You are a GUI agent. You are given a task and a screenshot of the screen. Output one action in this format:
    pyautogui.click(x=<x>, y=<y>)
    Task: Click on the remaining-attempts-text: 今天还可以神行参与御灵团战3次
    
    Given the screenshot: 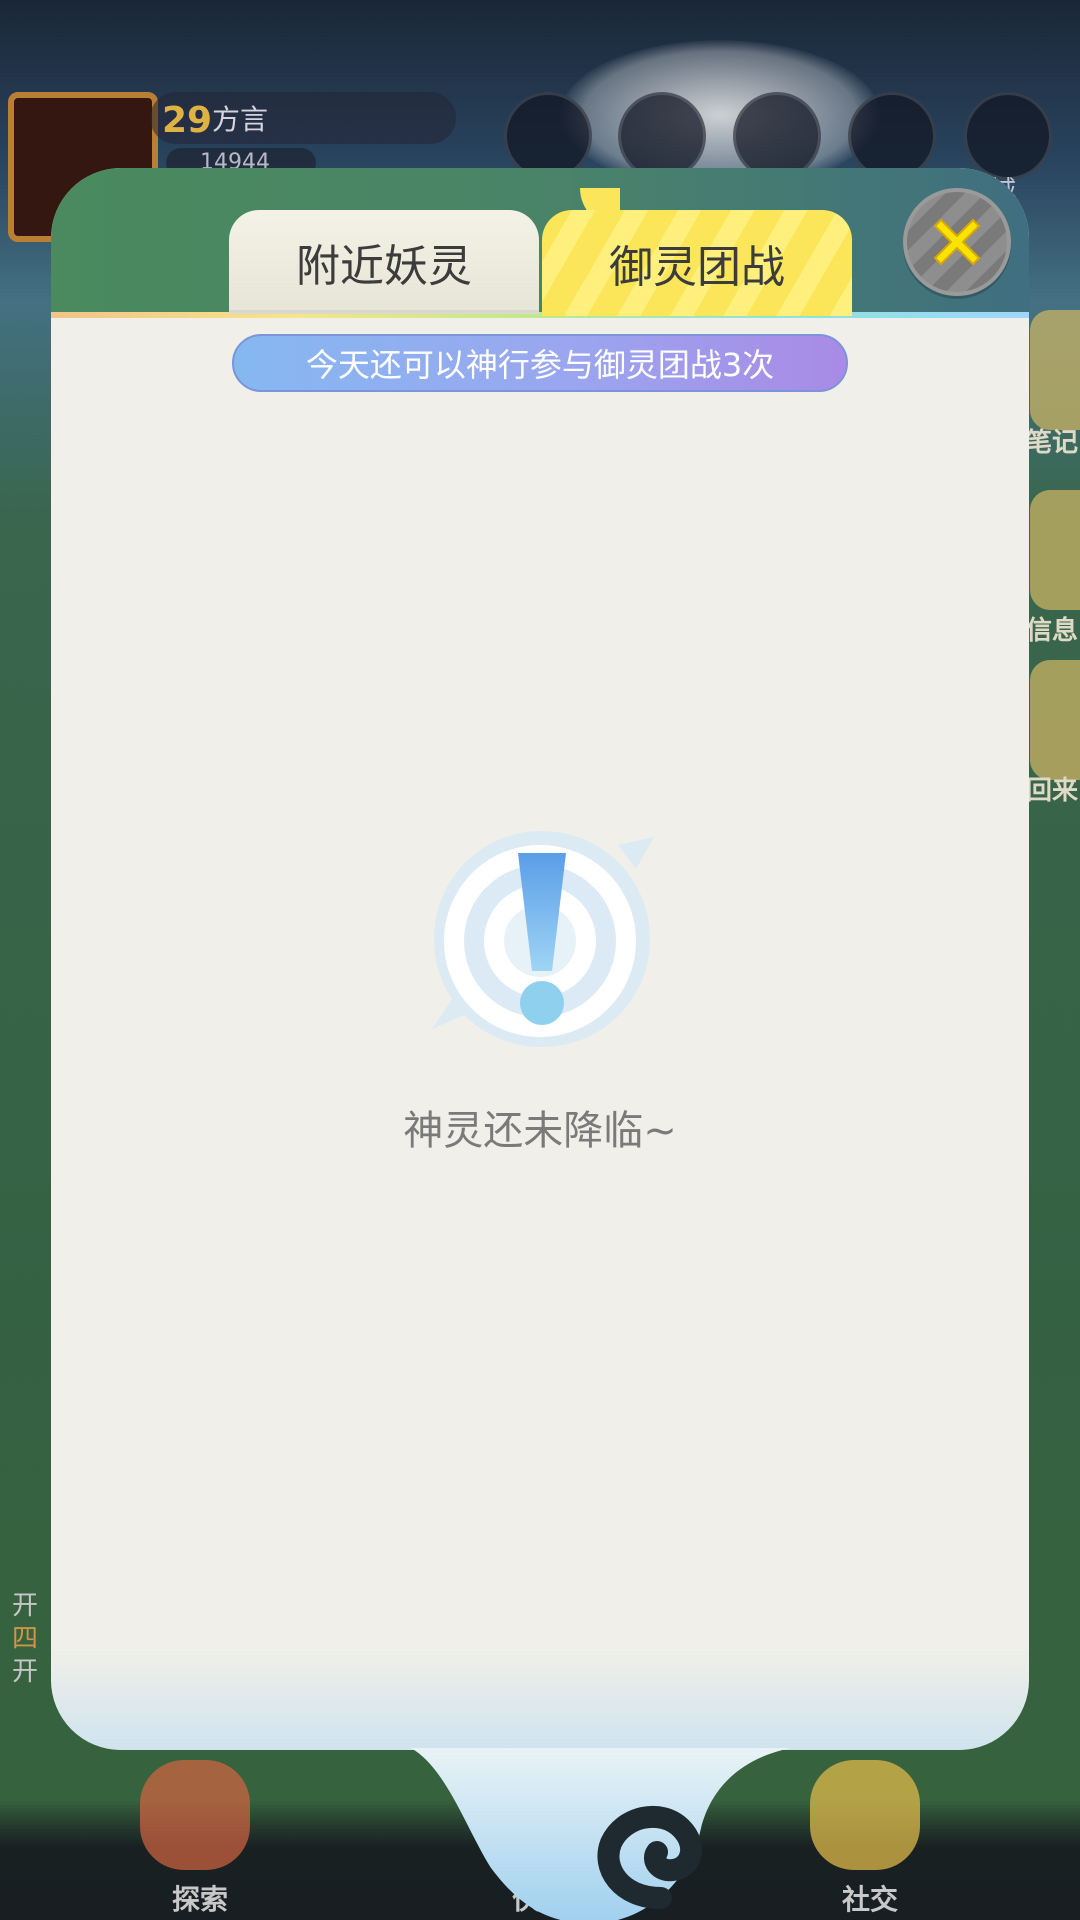 What is the action you would take?
    pyautogui.click(x=540, y=365)
    